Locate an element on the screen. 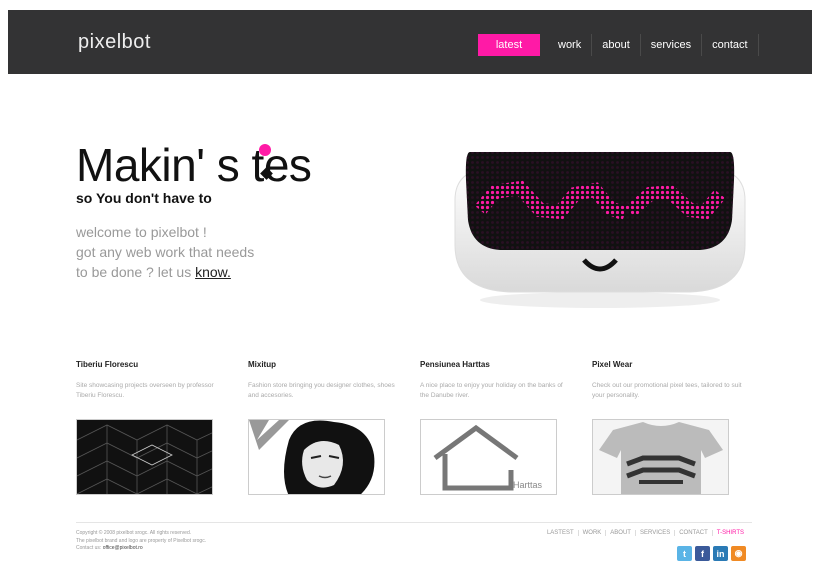  logo: pixelbot is located at coordinates (114, 42).